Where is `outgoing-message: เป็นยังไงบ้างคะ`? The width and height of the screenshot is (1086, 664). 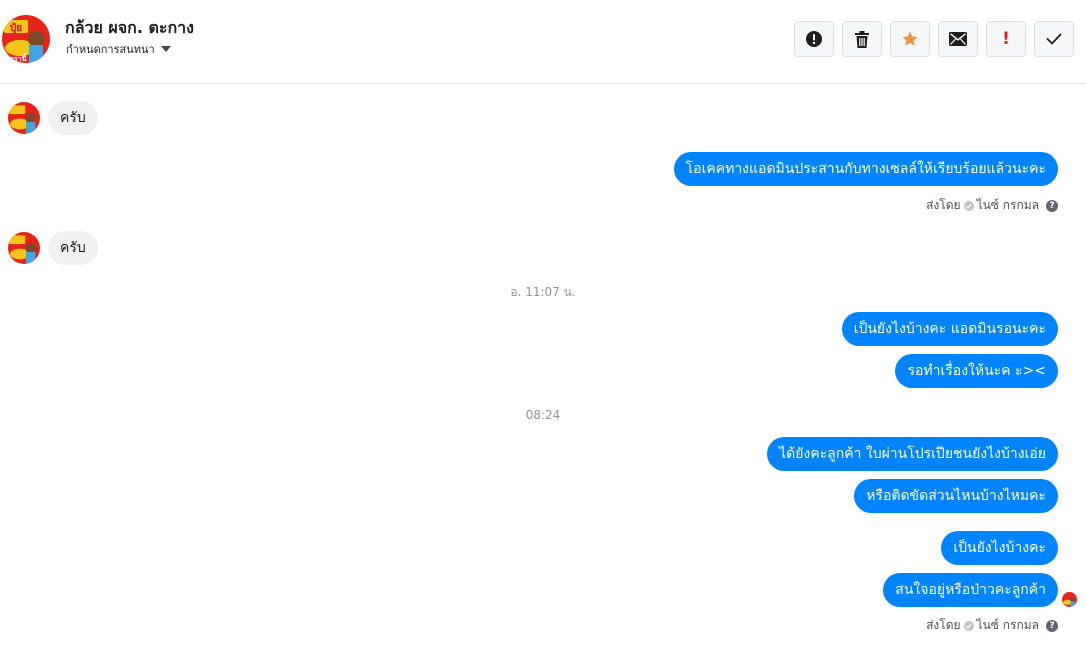
outgoing-message: เป็นยังไงบ้างคะ is located at coordinates (999, 548).